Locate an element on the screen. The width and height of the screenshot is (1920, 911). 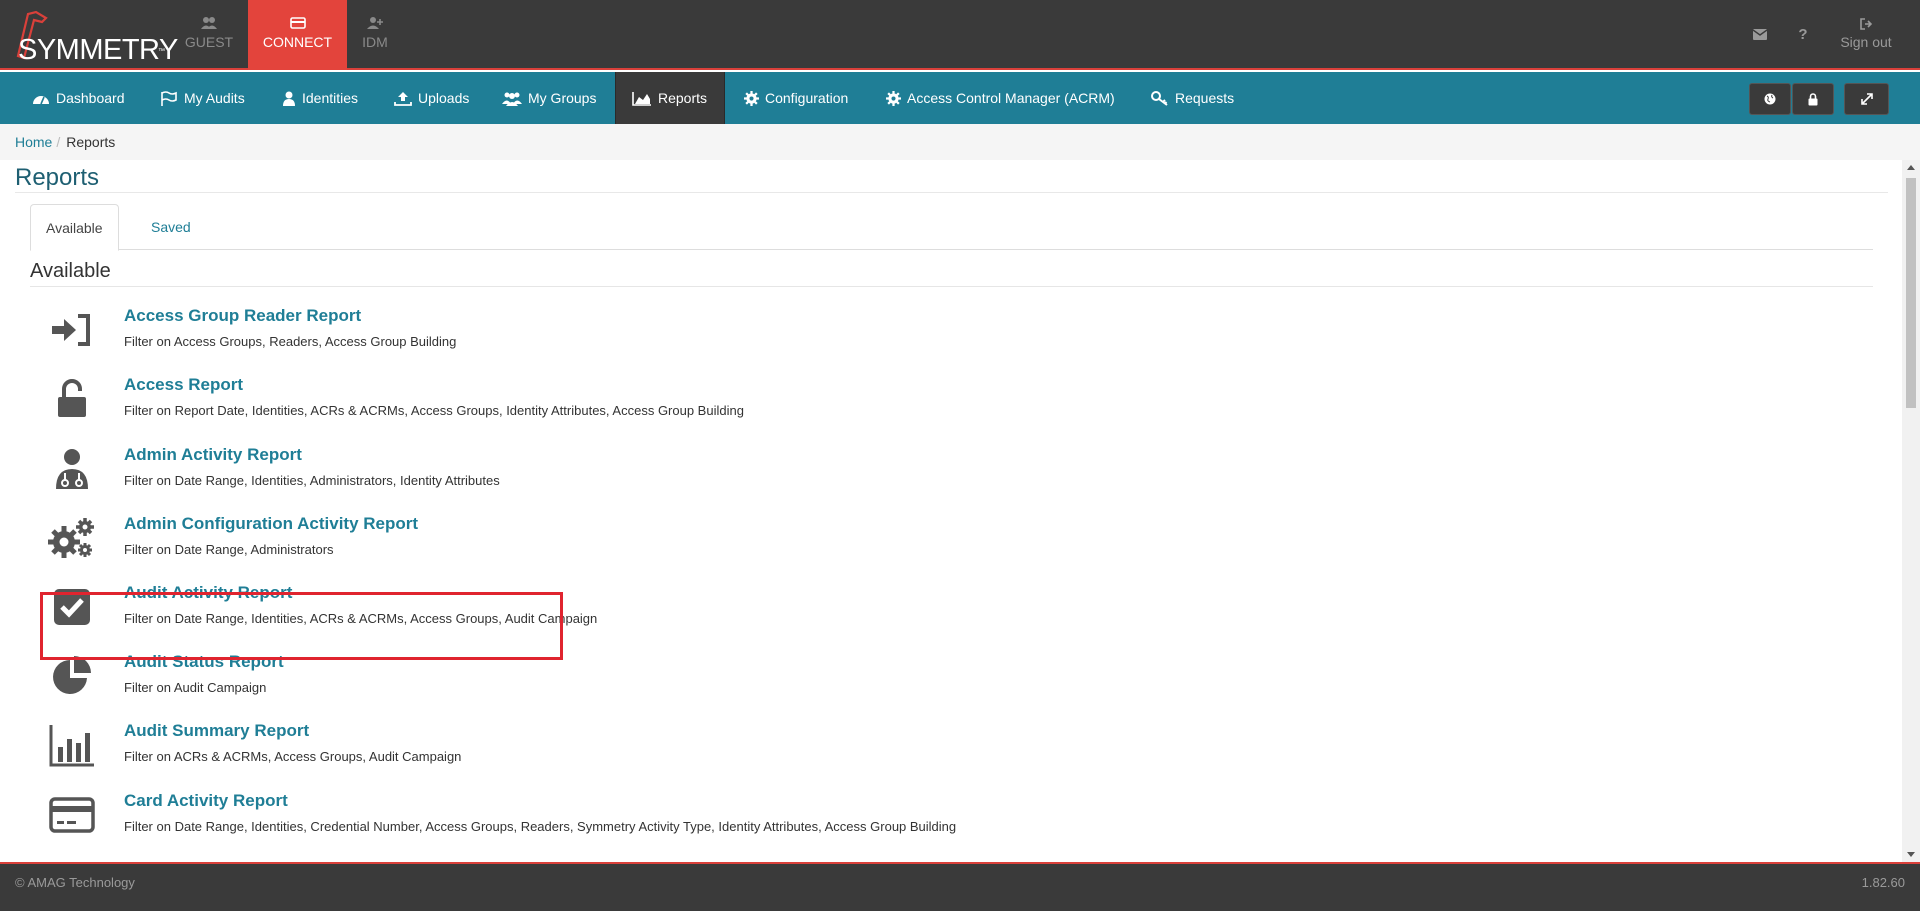
group-icon is located at coordinates (512, 99).